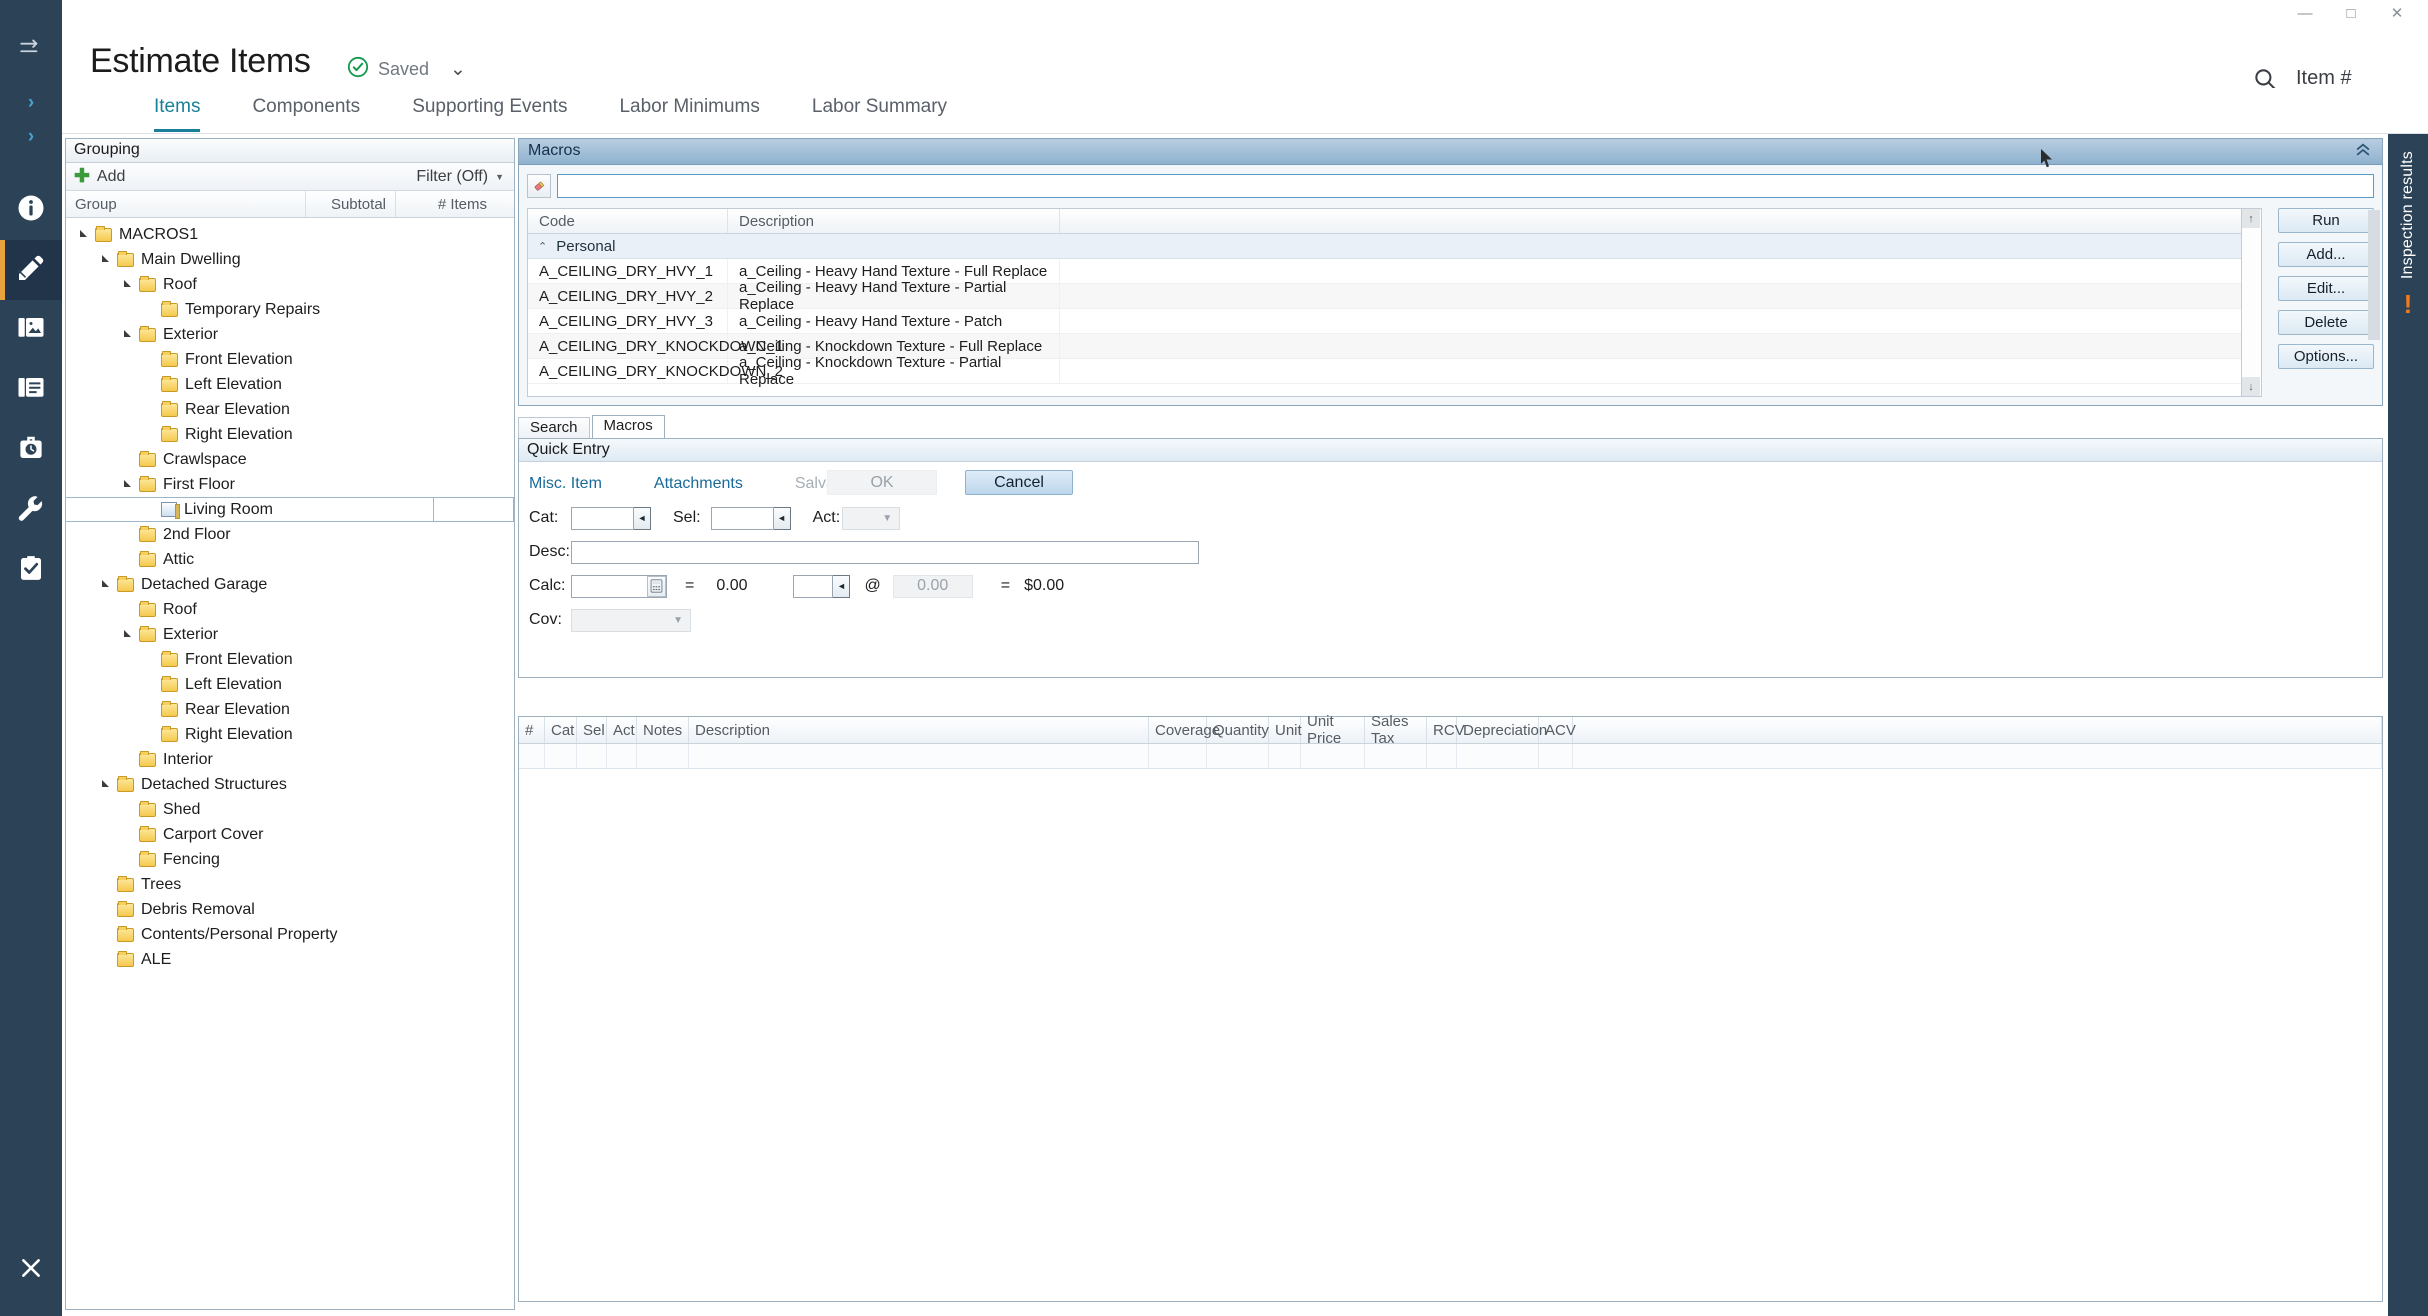 This screenshot has width=2428, height=1316. What do you see at coordinates (290, 934) in the screenshot?
I see `tree-item: Contents/Personal Property` at bounding box center [290, 934].